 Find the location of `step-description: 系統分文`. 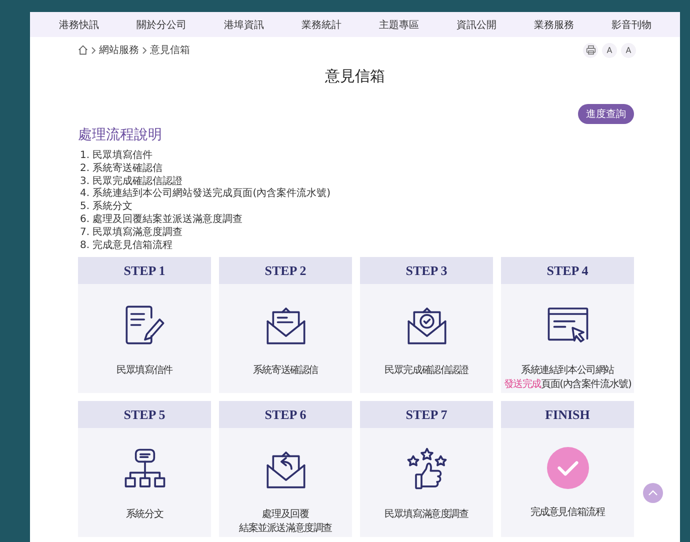

step-description: 系統分文 is located at coordinates (145, 514).